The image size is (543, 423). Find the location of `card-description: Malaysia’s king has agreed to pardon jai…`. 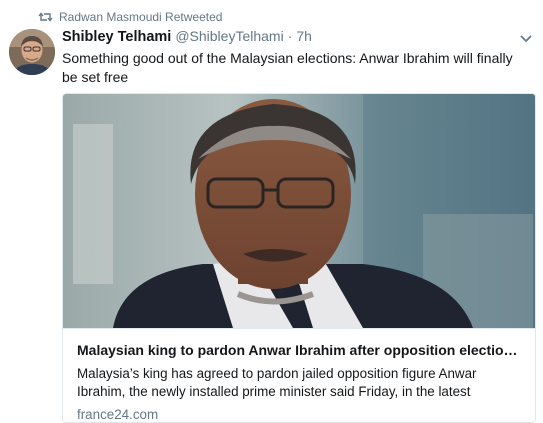

card-description: Malaysia’s king has agreed to pardon jai… is located at coordinates (277, 382).